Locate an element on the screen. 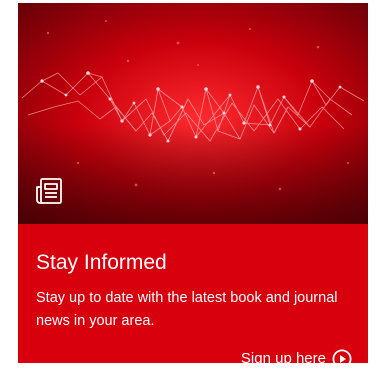  card-title: Stay Informed is located at coordinates (101, 262).